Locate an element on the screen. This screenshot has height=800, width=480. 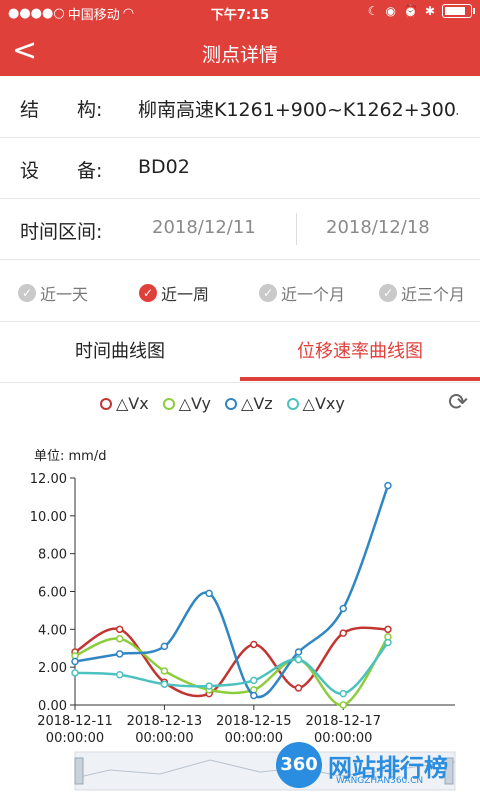
y-tick-label: 2.00 is located at coordinates (52, 668).